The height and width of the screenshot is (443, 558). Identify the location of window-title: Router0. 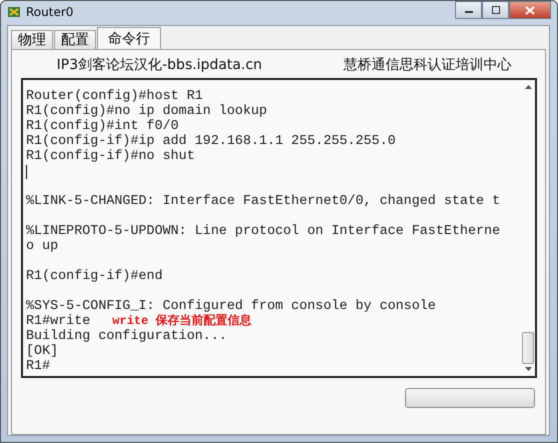
(50, 12).